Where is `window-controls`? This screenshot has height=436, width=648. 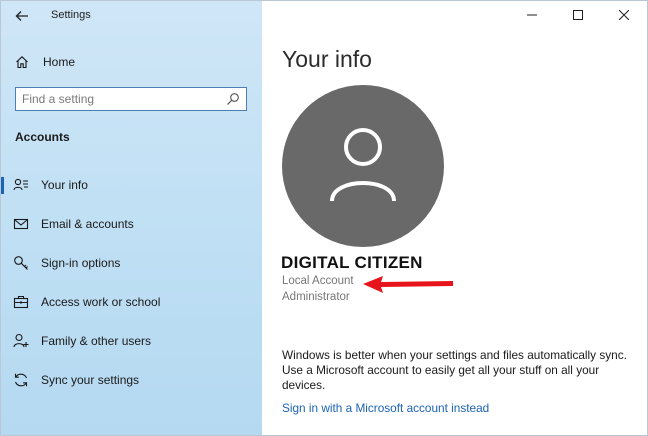
window-controls is located at coordinates (578, 15).